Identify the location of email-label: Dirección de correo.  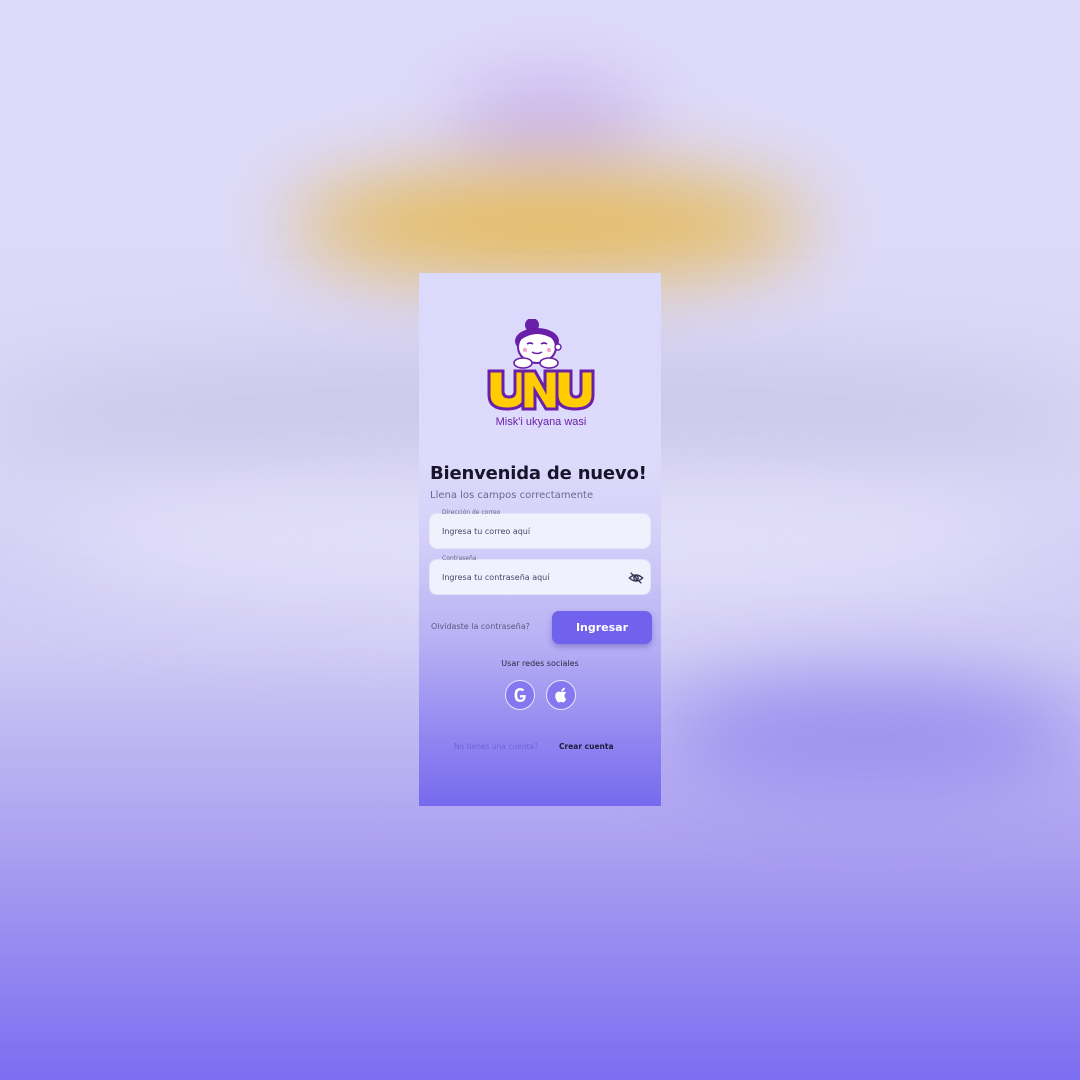
(471, 512).